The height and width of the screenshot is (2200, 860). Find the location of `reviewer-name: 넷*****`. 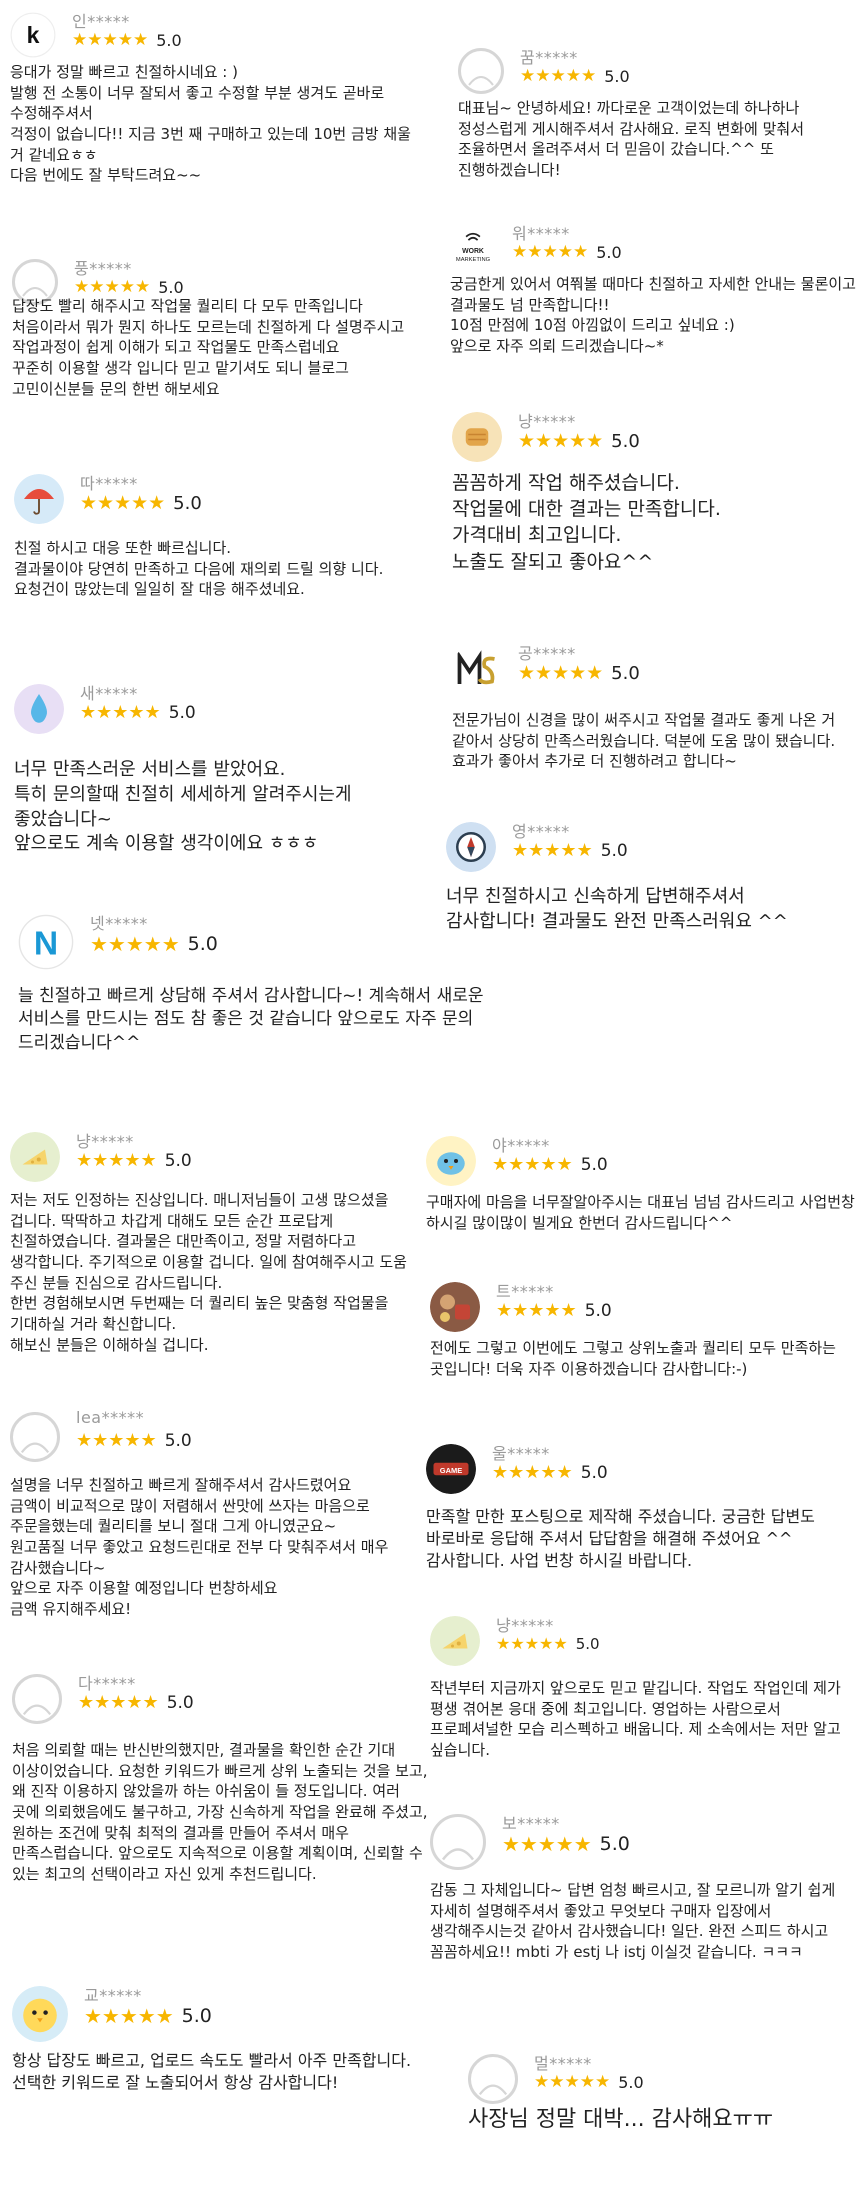

reviewer-name: 넷***** is located at coordinates (119, 923).